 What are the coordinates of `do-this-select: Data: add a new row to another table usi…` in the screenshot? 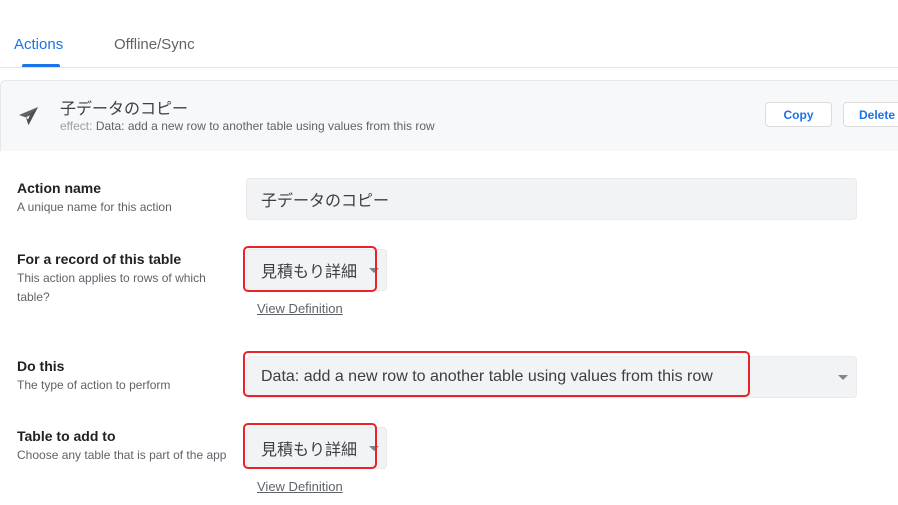 It's located at (551, 377).